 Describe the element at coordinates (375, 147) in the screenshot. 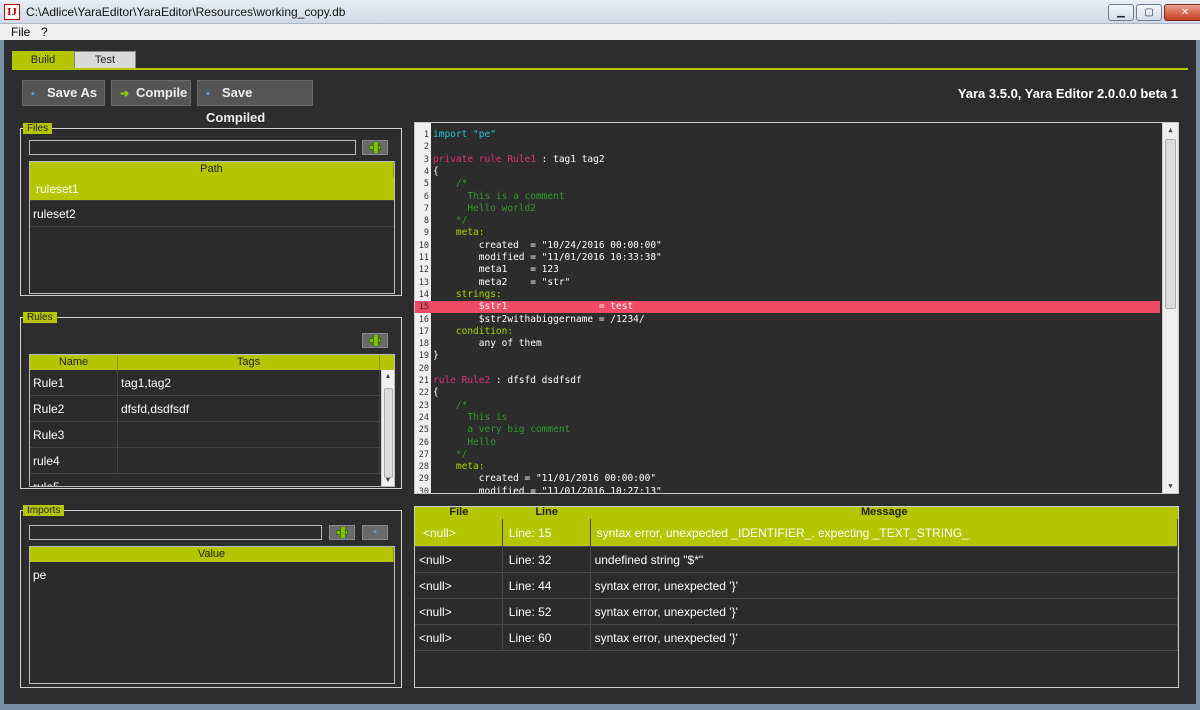

I see `add-file-button` at that location.